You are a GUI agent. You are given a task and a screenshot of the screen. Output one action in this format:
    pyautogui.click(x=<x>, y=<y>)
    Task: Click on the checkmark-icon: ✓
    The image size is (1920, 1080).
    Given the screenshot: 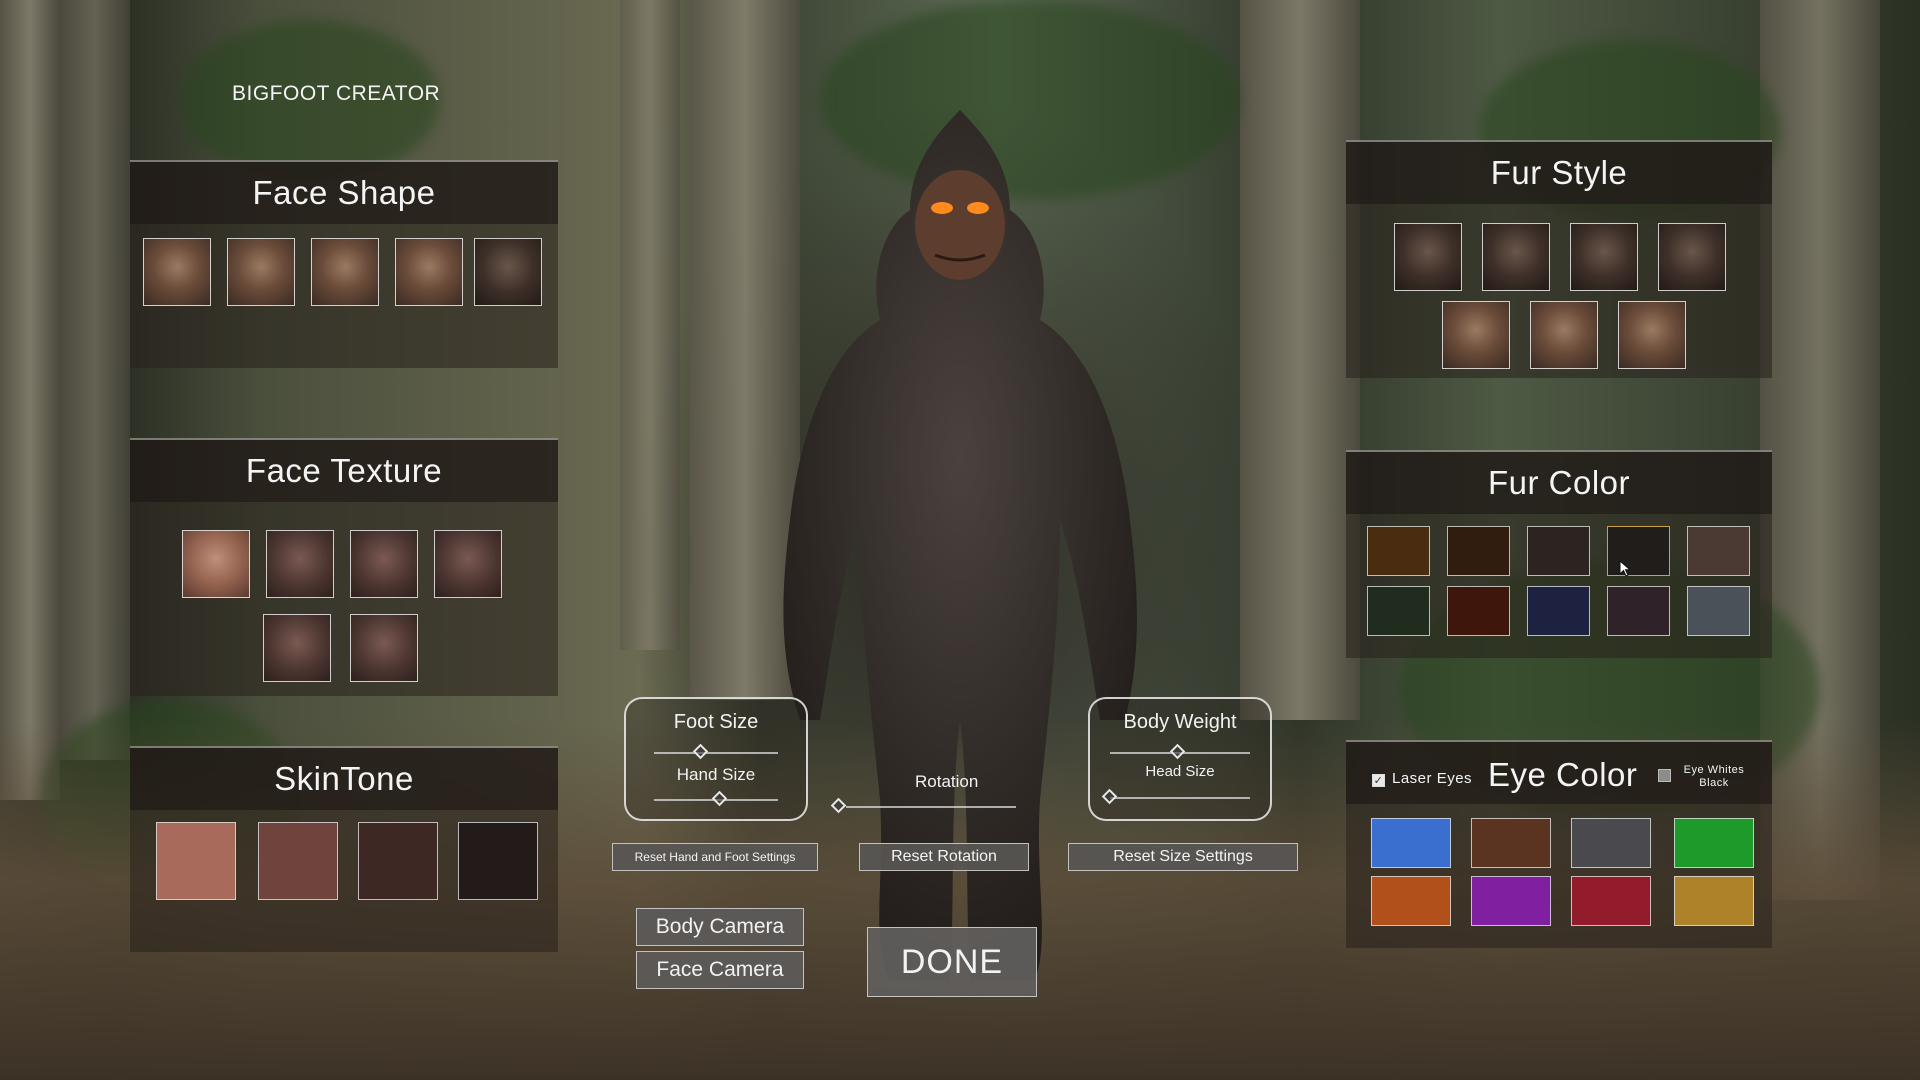 What is the action you would take?
    pyautogui.click(x=1378, y=781)
    